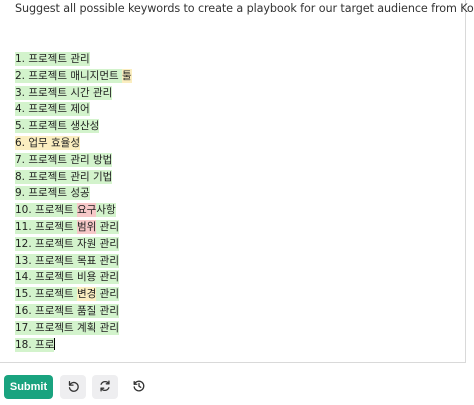 The height and width of the screenshot is (405, 474). I want to click on list-item: 5. 프로젝트 생산성, so click(73, 126).